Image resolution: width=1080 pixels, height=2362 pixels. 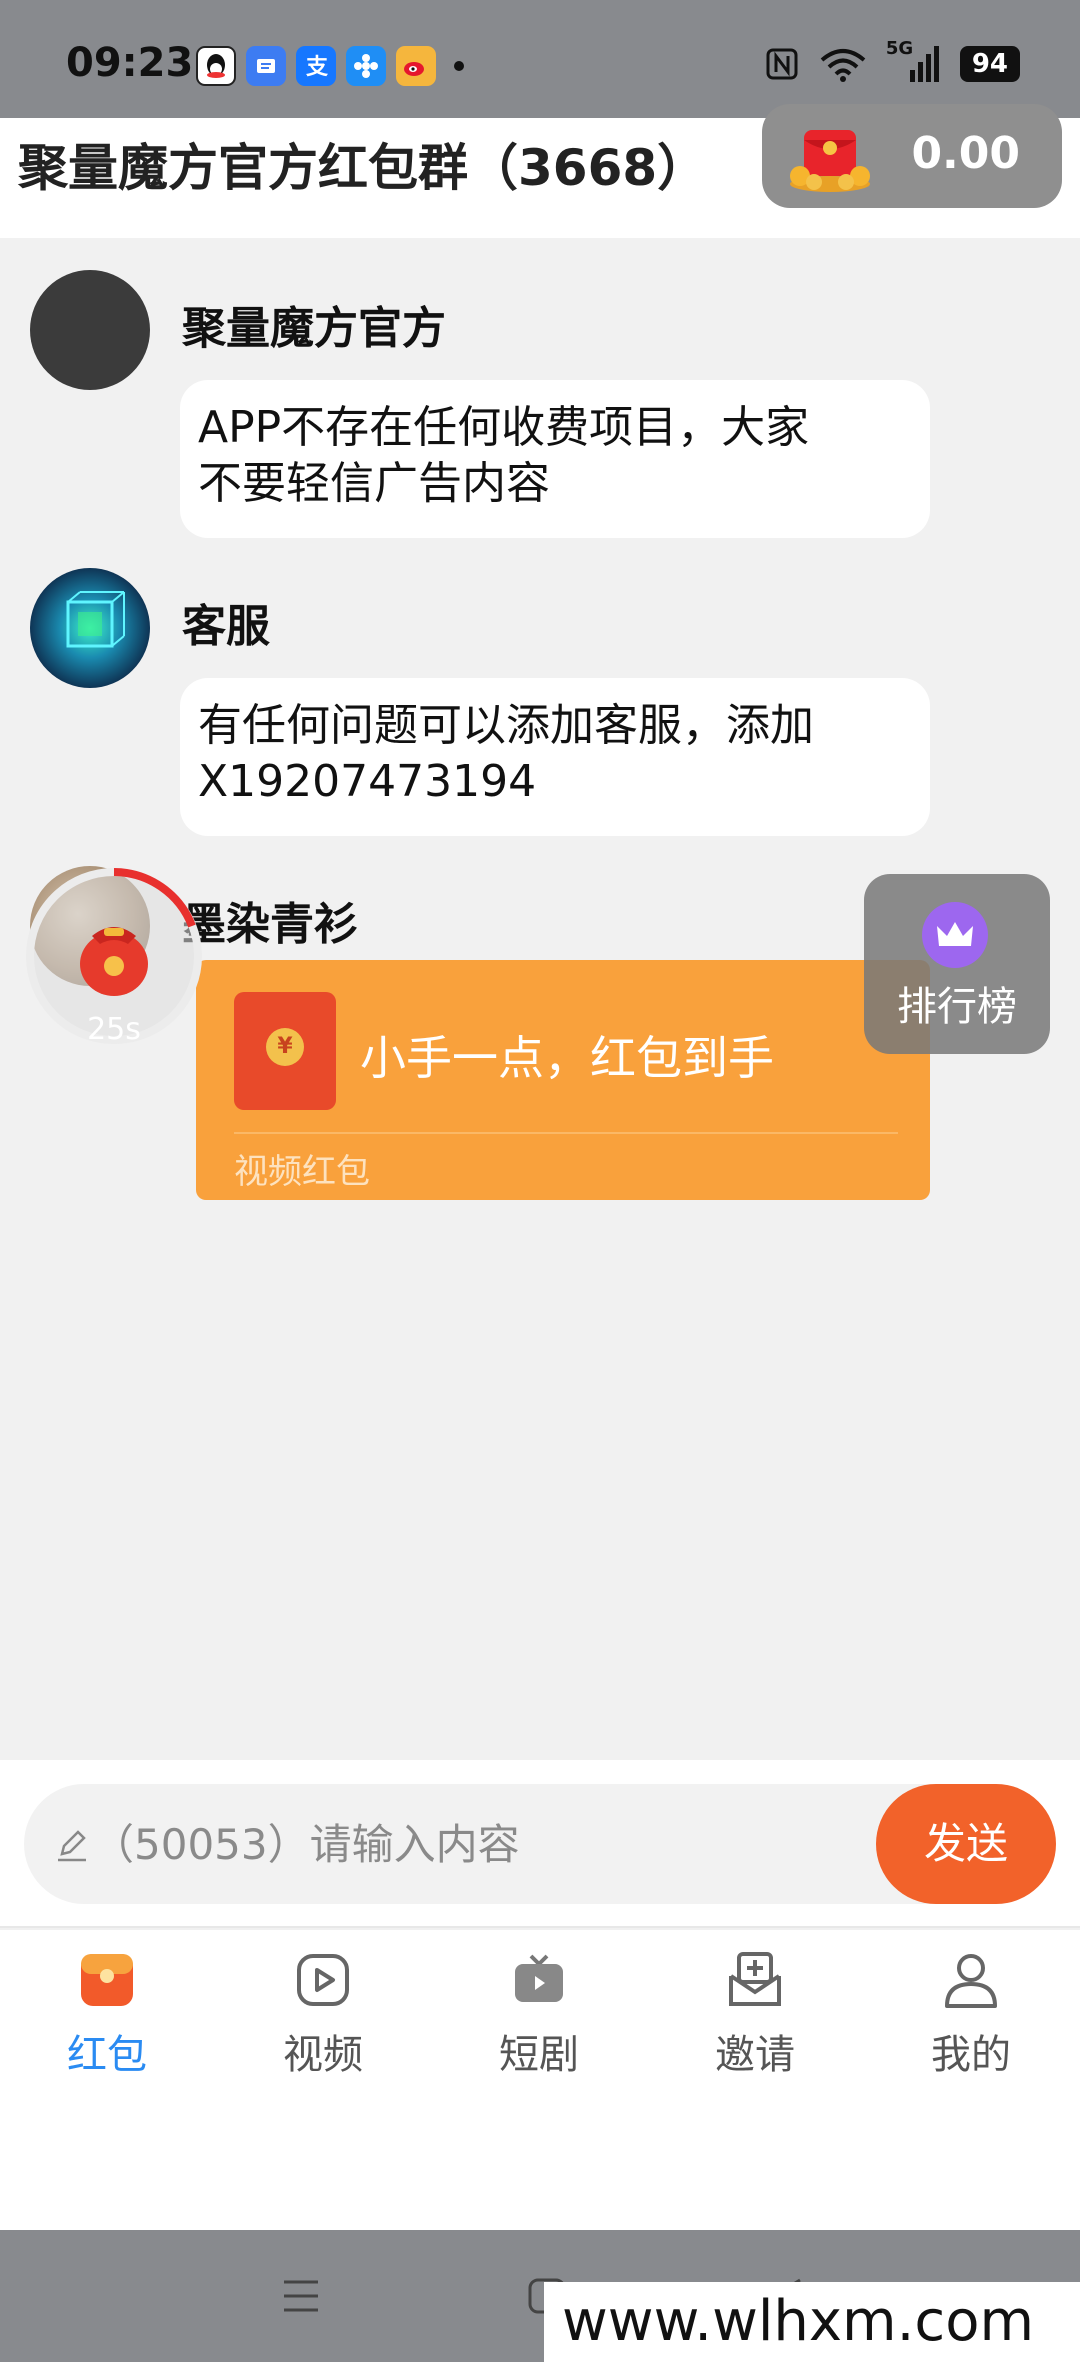 What do you see at coordinates (955, 935) in the screenshot?
I see `crown-icon` at bounding box center [955, 935].